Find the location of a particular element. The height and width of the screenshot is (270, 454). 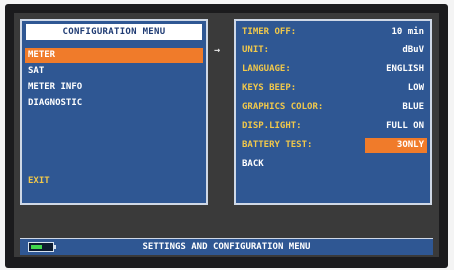

setting-value: LOW is located at coordinates (415, 88).